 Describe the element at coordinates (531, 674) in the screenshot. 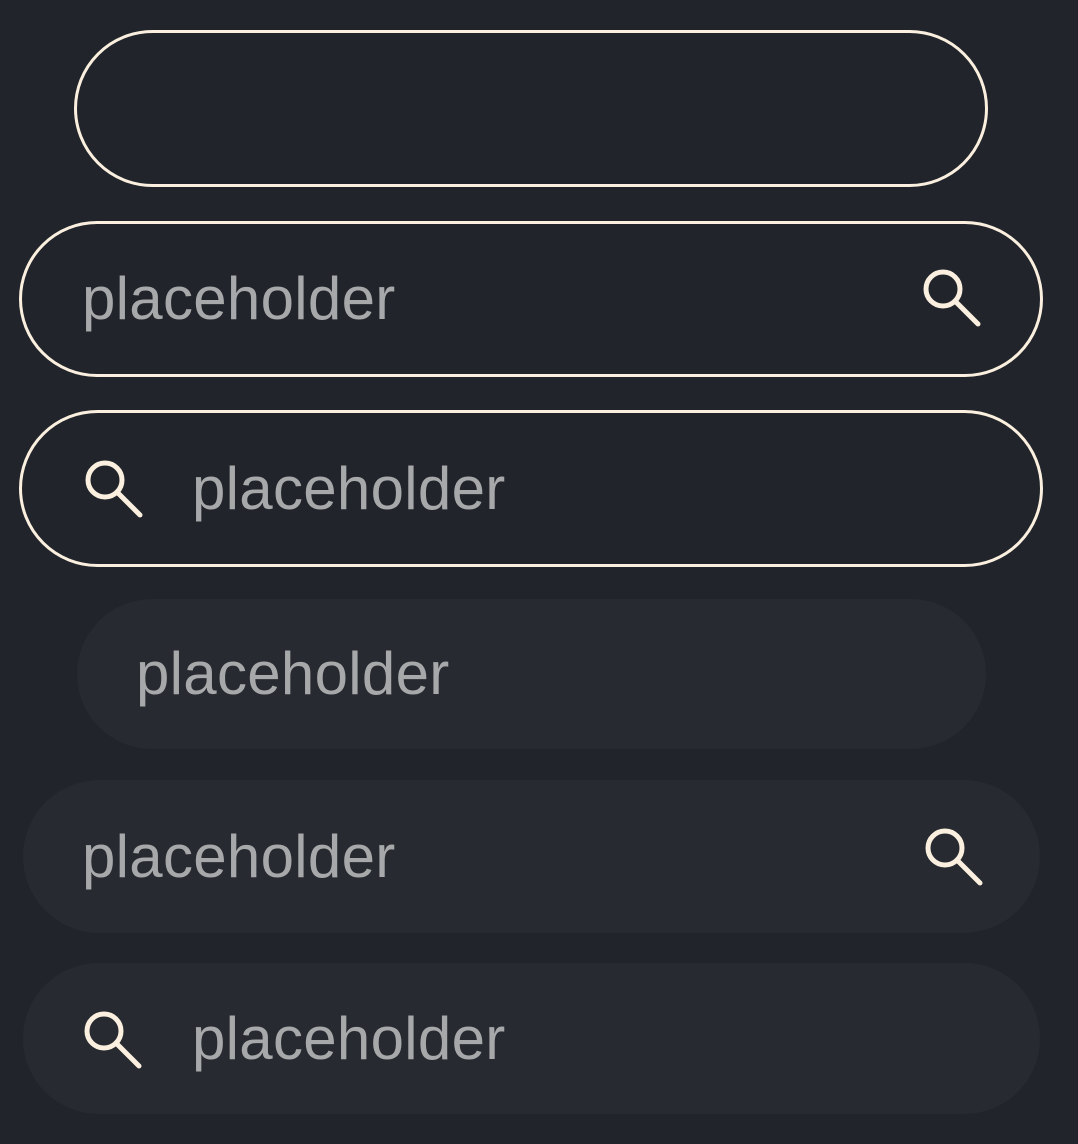

I see `search-input-filled-plain: placeholder` at that location.